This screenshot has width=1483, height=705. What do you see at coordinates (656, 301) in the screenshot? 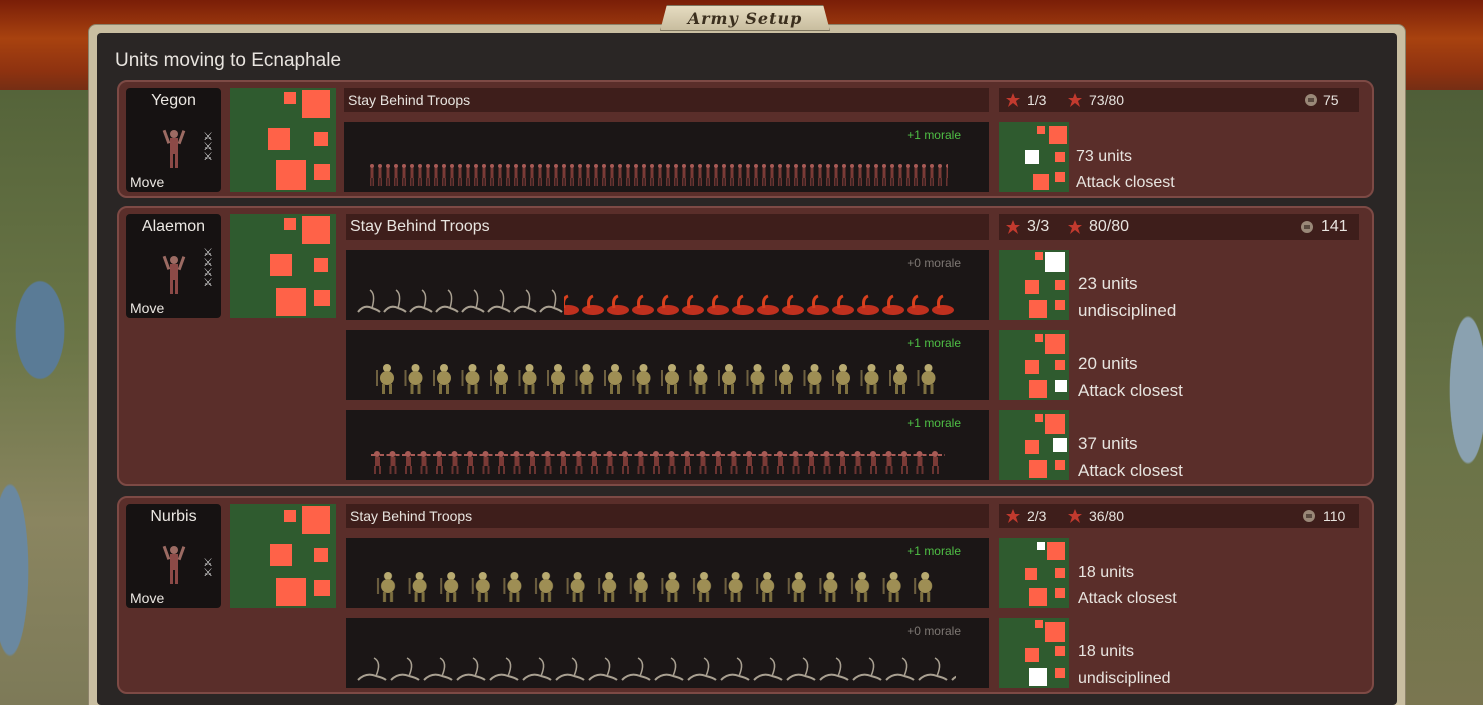
I see `scorpion-hellhound-sprites` at bounding box center [656, 301].